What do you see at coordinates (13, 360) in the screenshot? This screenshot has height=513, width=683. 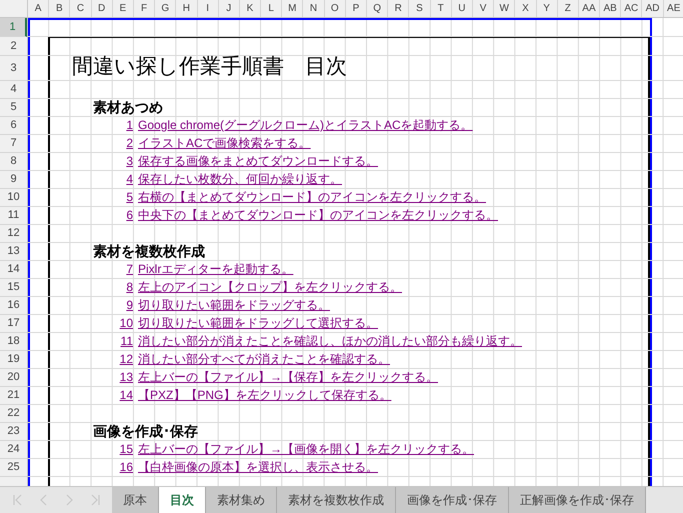 I see `row-header: 19` at bounding box center [13, 360].